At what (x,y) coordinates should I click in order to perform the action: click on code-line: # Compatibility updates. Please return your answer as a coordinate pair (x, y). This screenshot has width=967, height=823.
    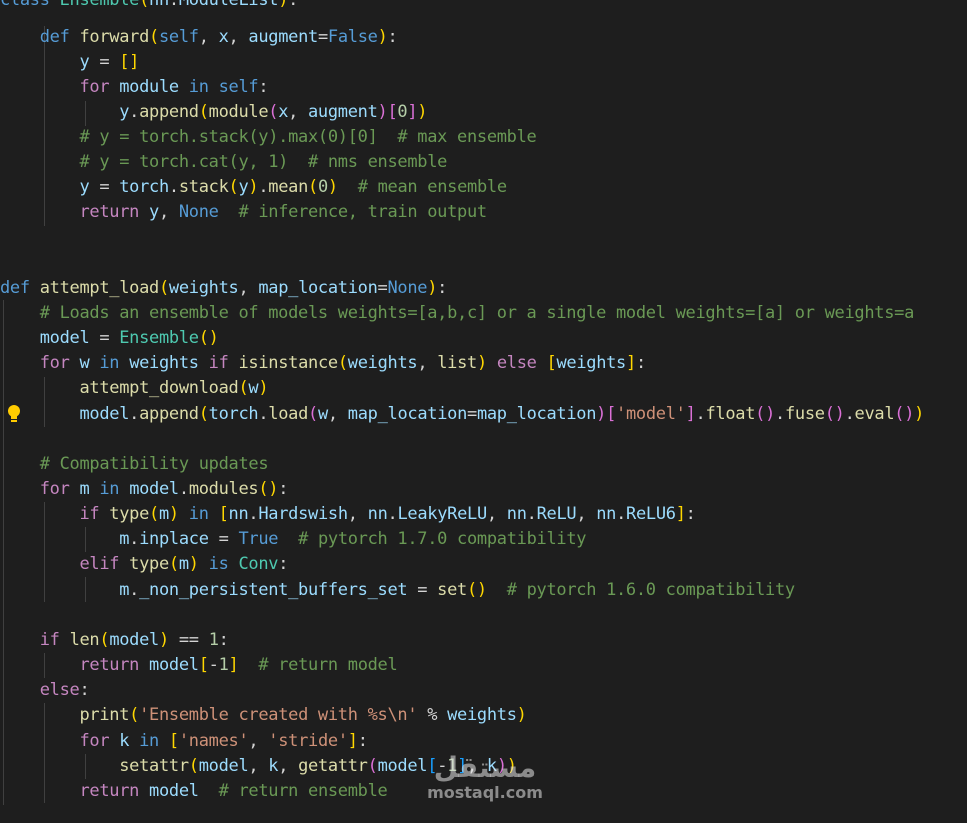
    Looking at the image, I should click on (134, 464).